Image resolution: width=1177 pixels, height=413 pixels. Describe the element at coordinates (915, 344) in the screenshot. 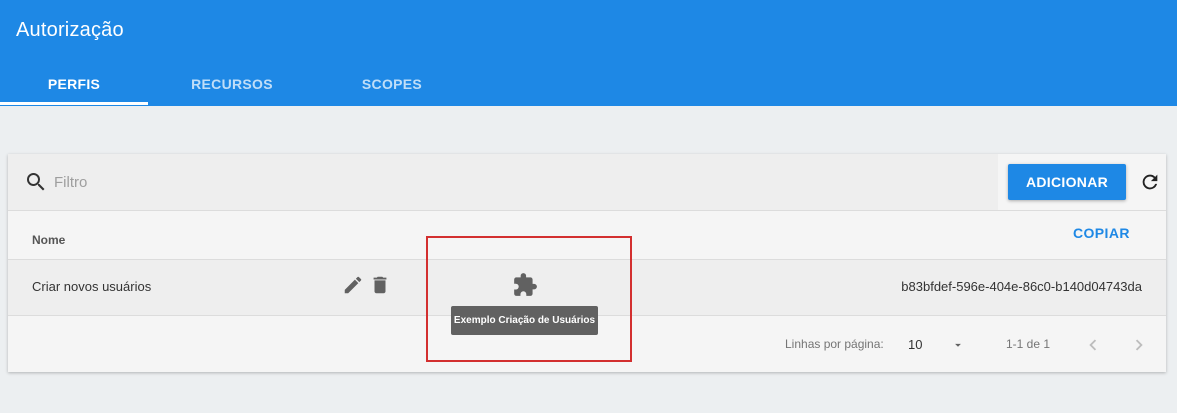

I see `rows-per-page-value: 10` at that location.